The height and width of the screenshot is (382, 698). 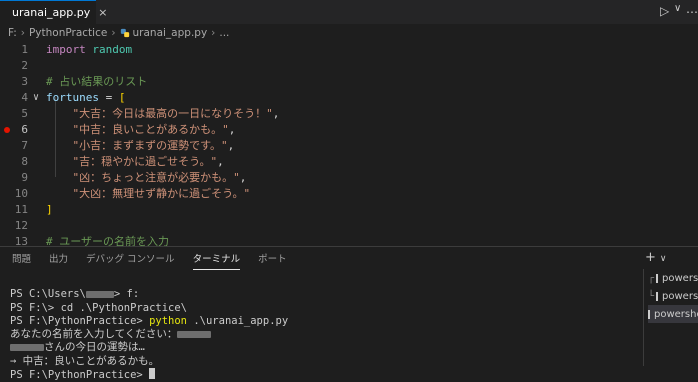 I want to click on code-line: 9 "凶：ちょっと注意が必要かも。",, so click(x=349, y=178).